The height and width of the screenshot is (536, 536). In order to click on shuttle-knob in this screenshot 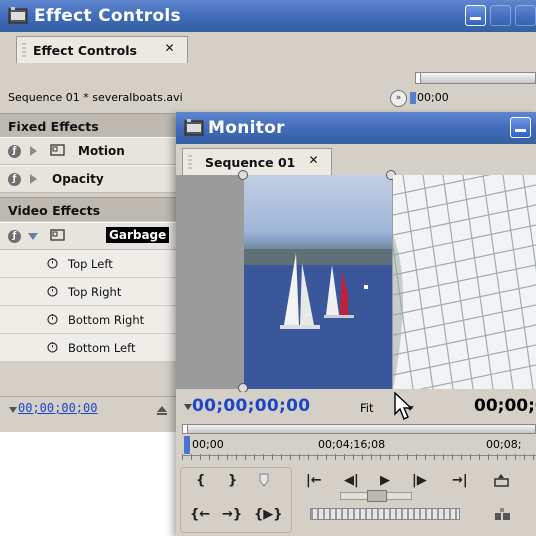, I will do `click(377, 496)`.